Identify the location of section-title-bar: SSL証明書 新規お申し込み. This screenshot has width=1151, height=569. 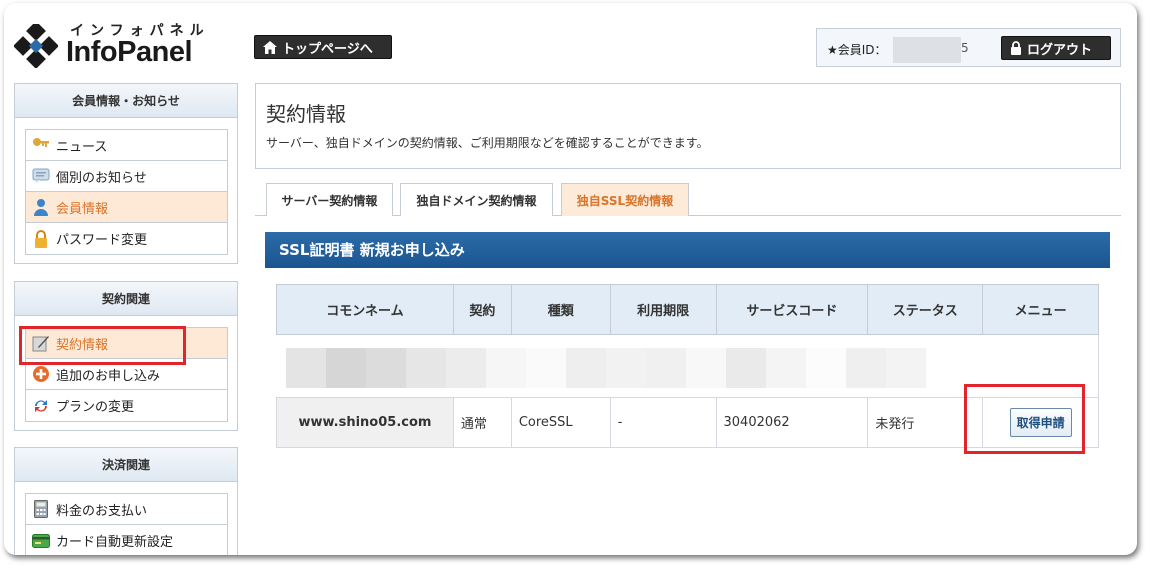
(687, 250).